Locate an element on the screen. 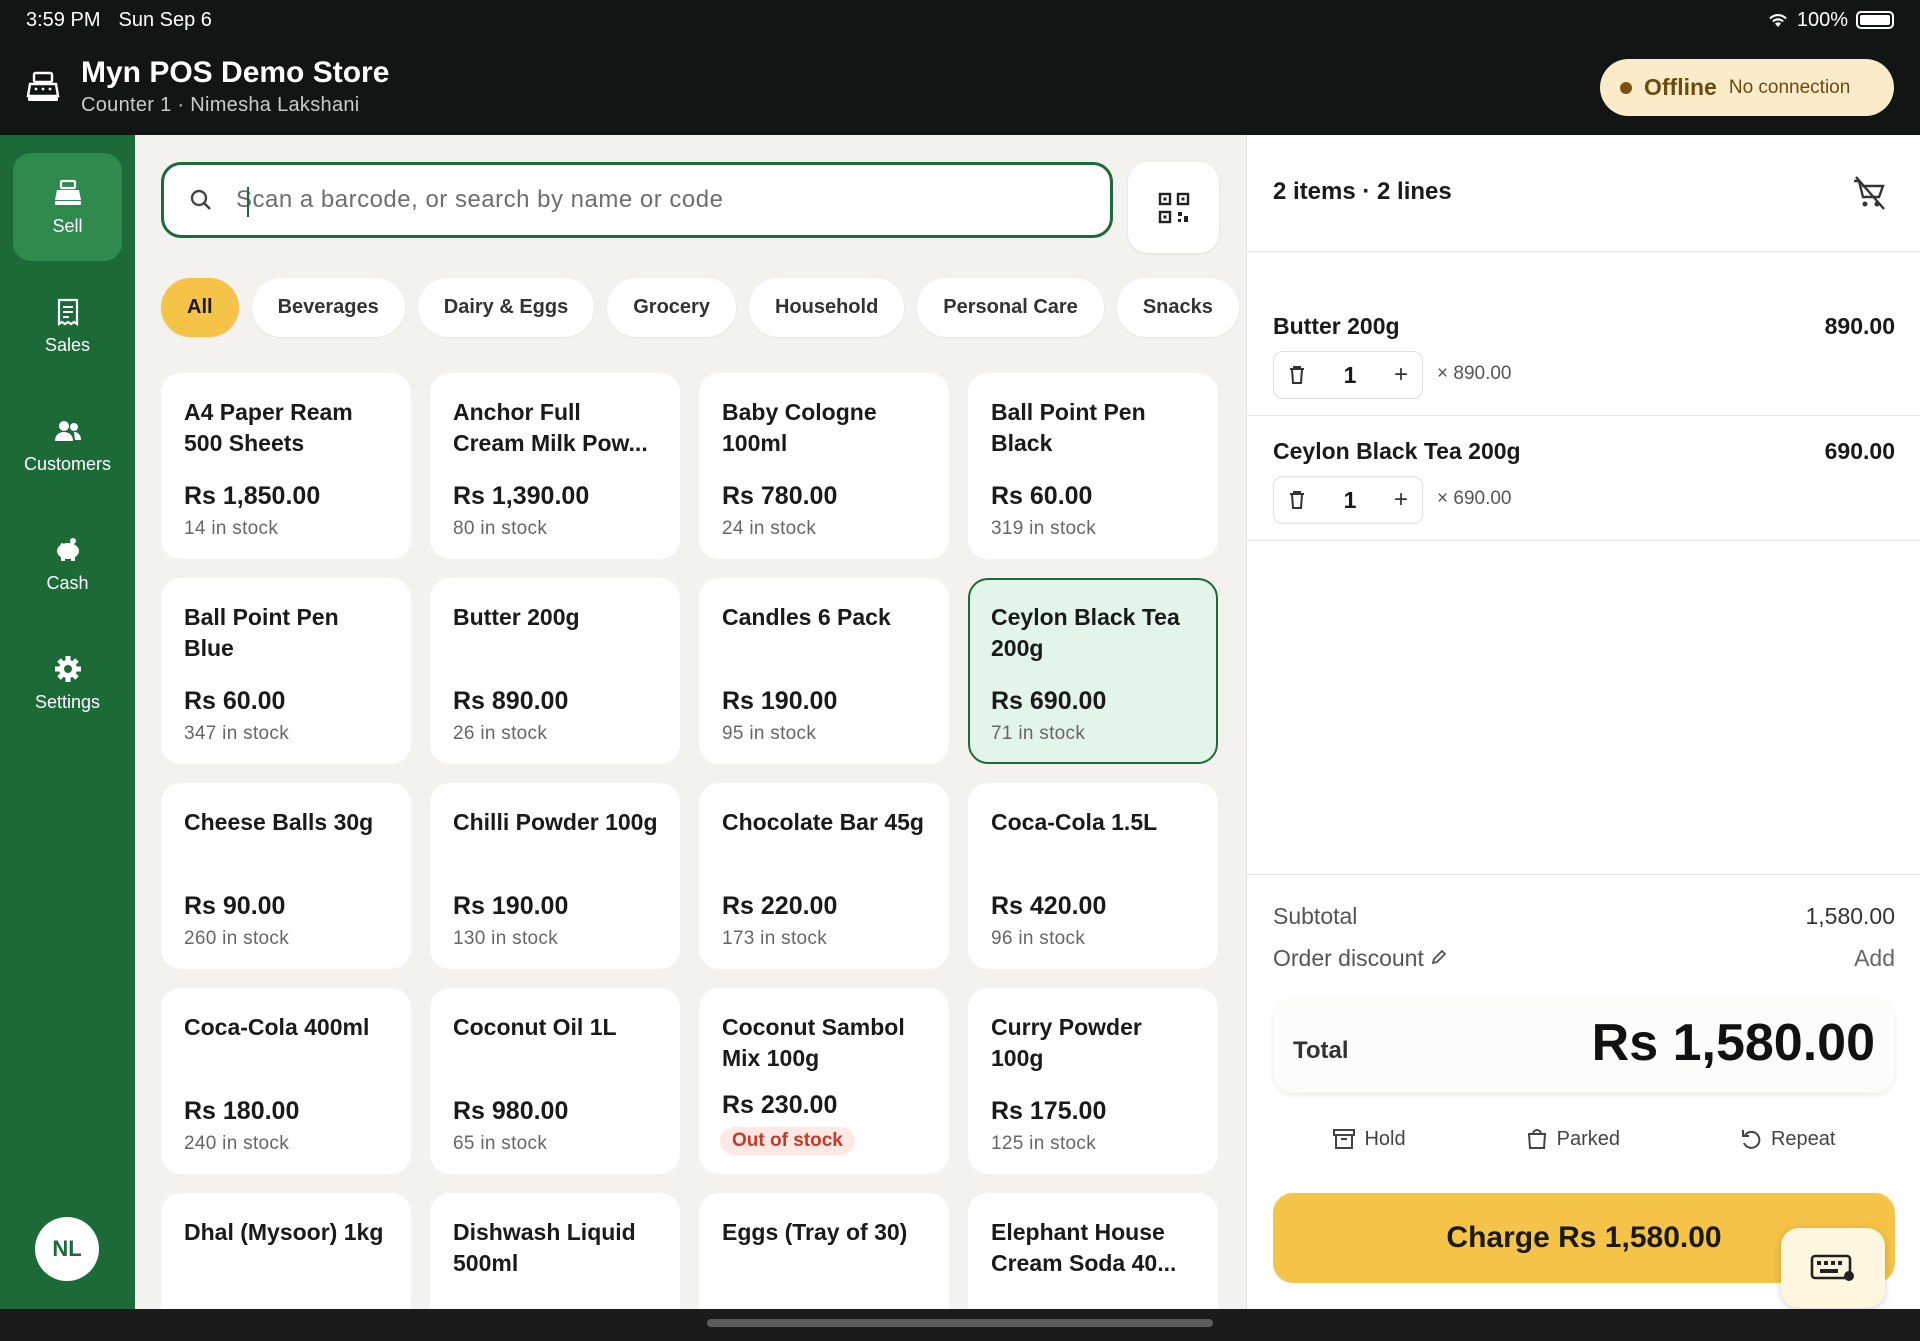 The image size is (1920, 1341). product-card: Cheese Balls 30g Rs 90.00 260 in stock is located at coordinates (286, 876).